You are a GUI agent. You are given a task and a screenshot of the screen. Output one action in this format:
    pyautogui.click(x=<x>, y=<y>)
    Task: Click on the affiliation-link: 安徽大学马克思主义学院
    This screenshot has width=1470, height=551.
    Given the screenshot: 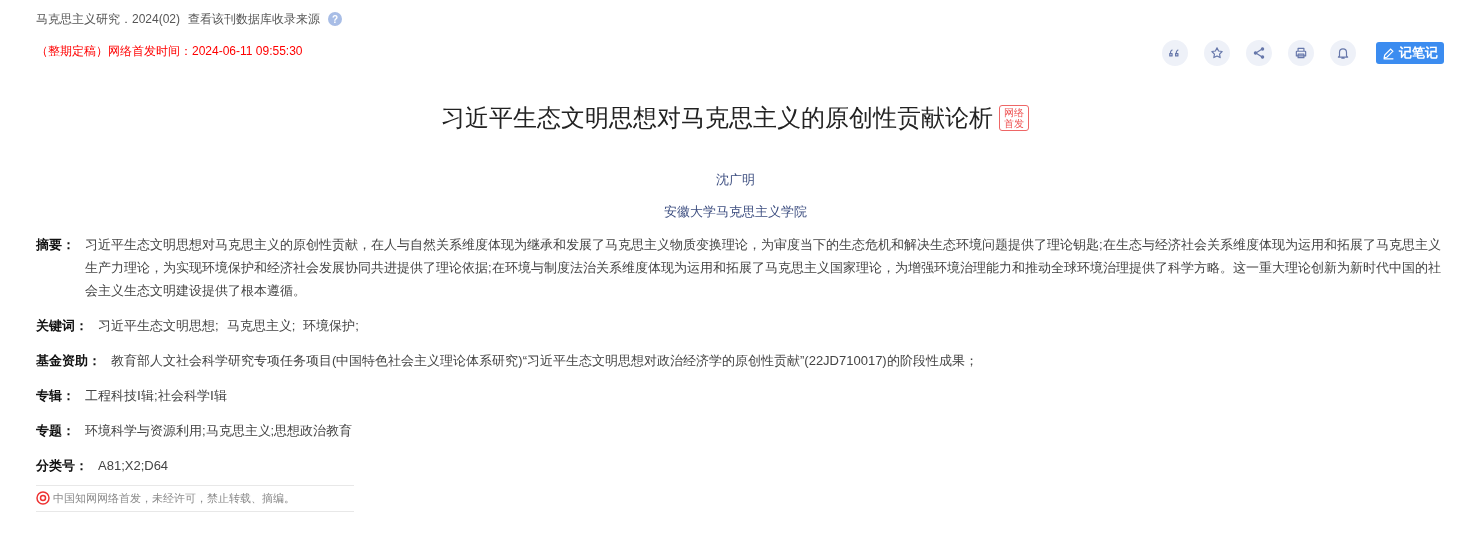 What is the action you would take?
    pyautogui.click(x=735, y=211)
    